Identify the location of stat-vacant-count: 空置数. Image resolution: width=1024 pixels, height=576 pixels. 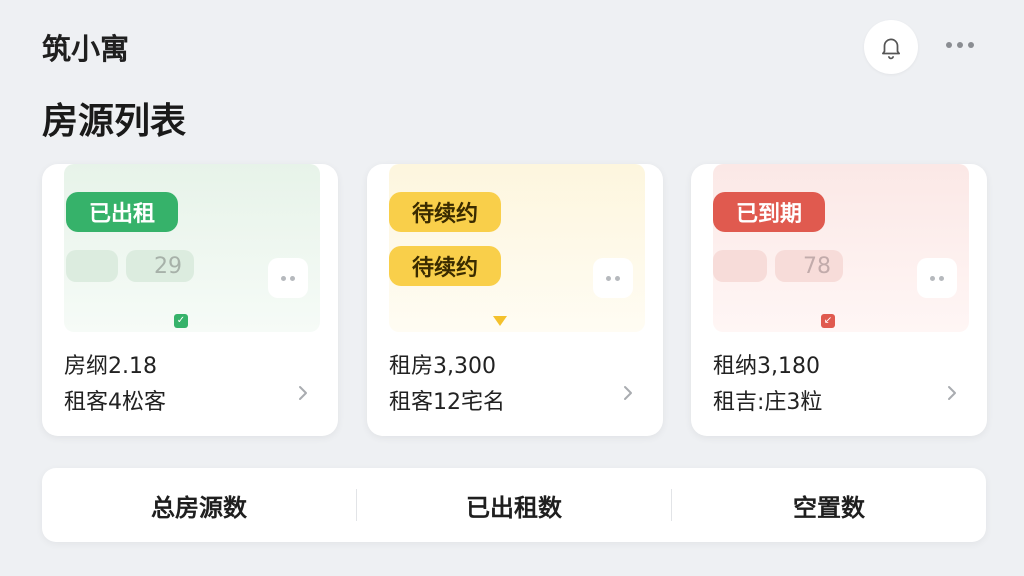
(829, 505).